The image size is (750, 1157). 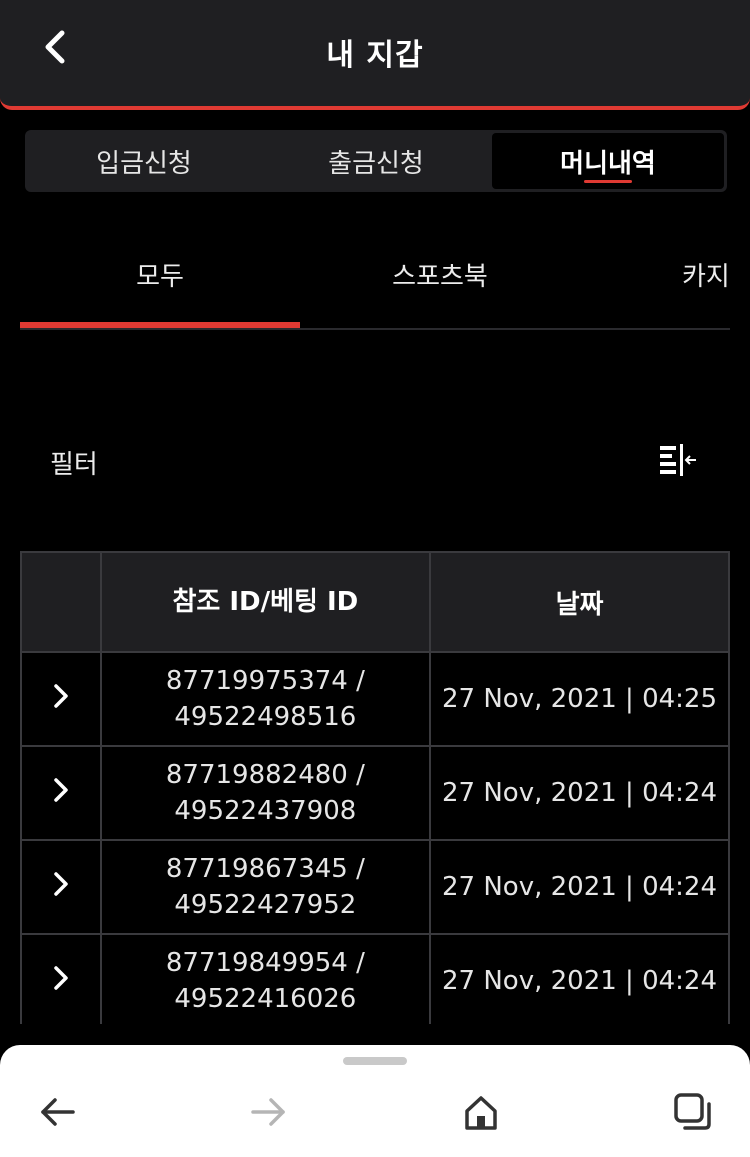 What do you see at coordinates (74, 465) in the screenshot?
I see `filter-label: 필터` at bounding box center [74, 465].